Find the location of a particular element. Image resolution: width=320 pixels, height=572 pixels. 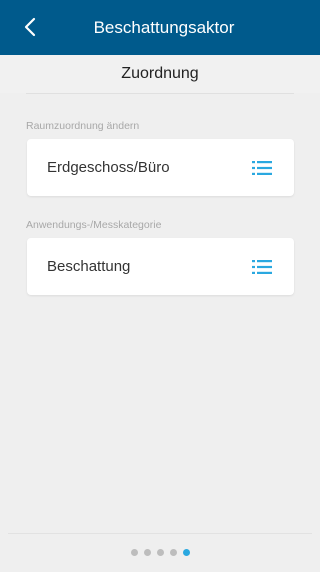

category-value: Beschattung is located at coordinates (89, 266).